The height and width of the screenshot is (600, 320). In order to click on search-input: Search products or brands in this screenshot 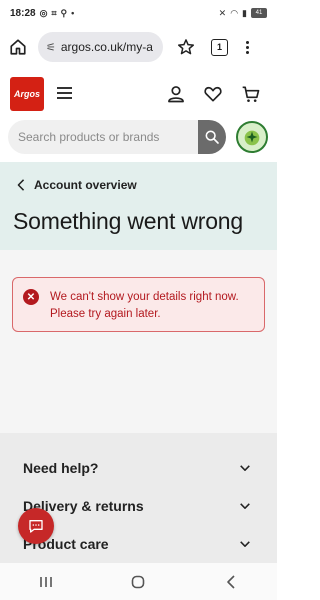, I will do `click(103, 137)`.